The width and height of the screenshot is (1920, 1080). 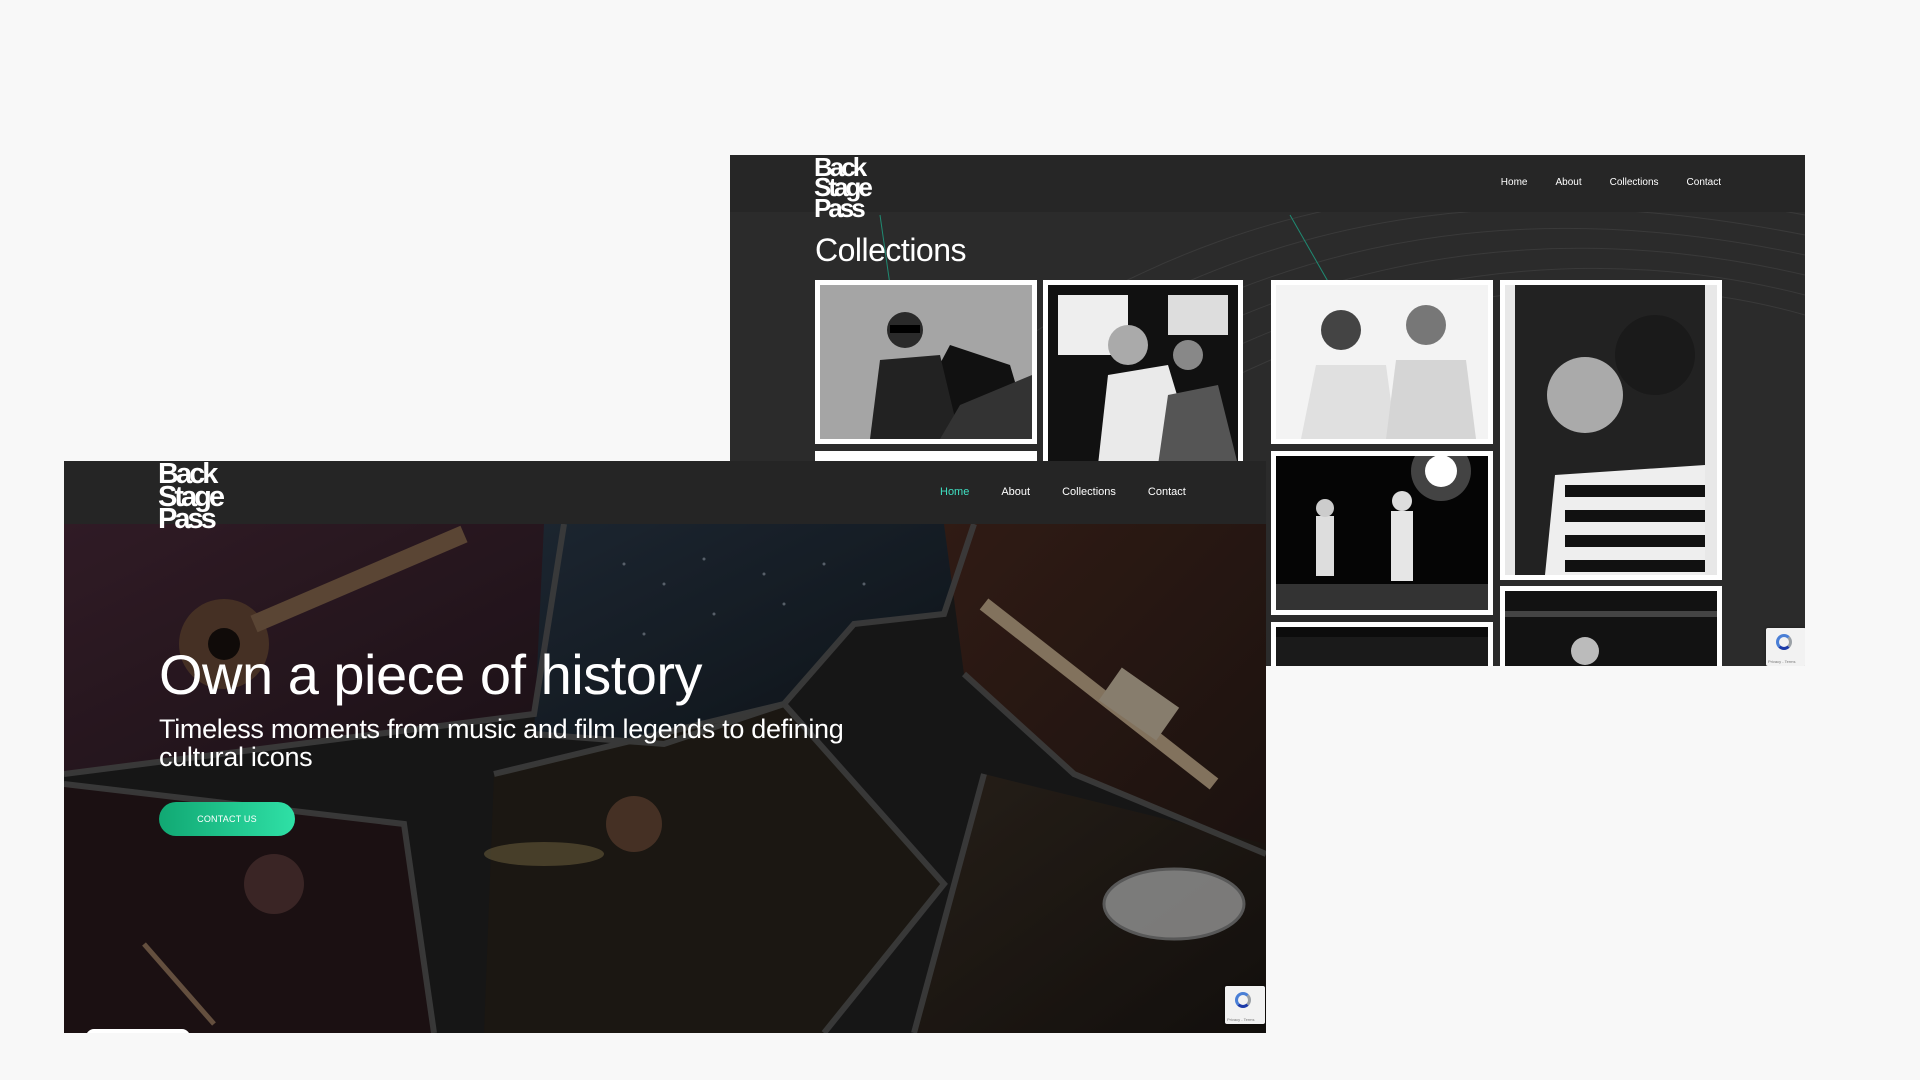 I want to click on hero-title: Own a piece of history, so click(x=431, y=674).